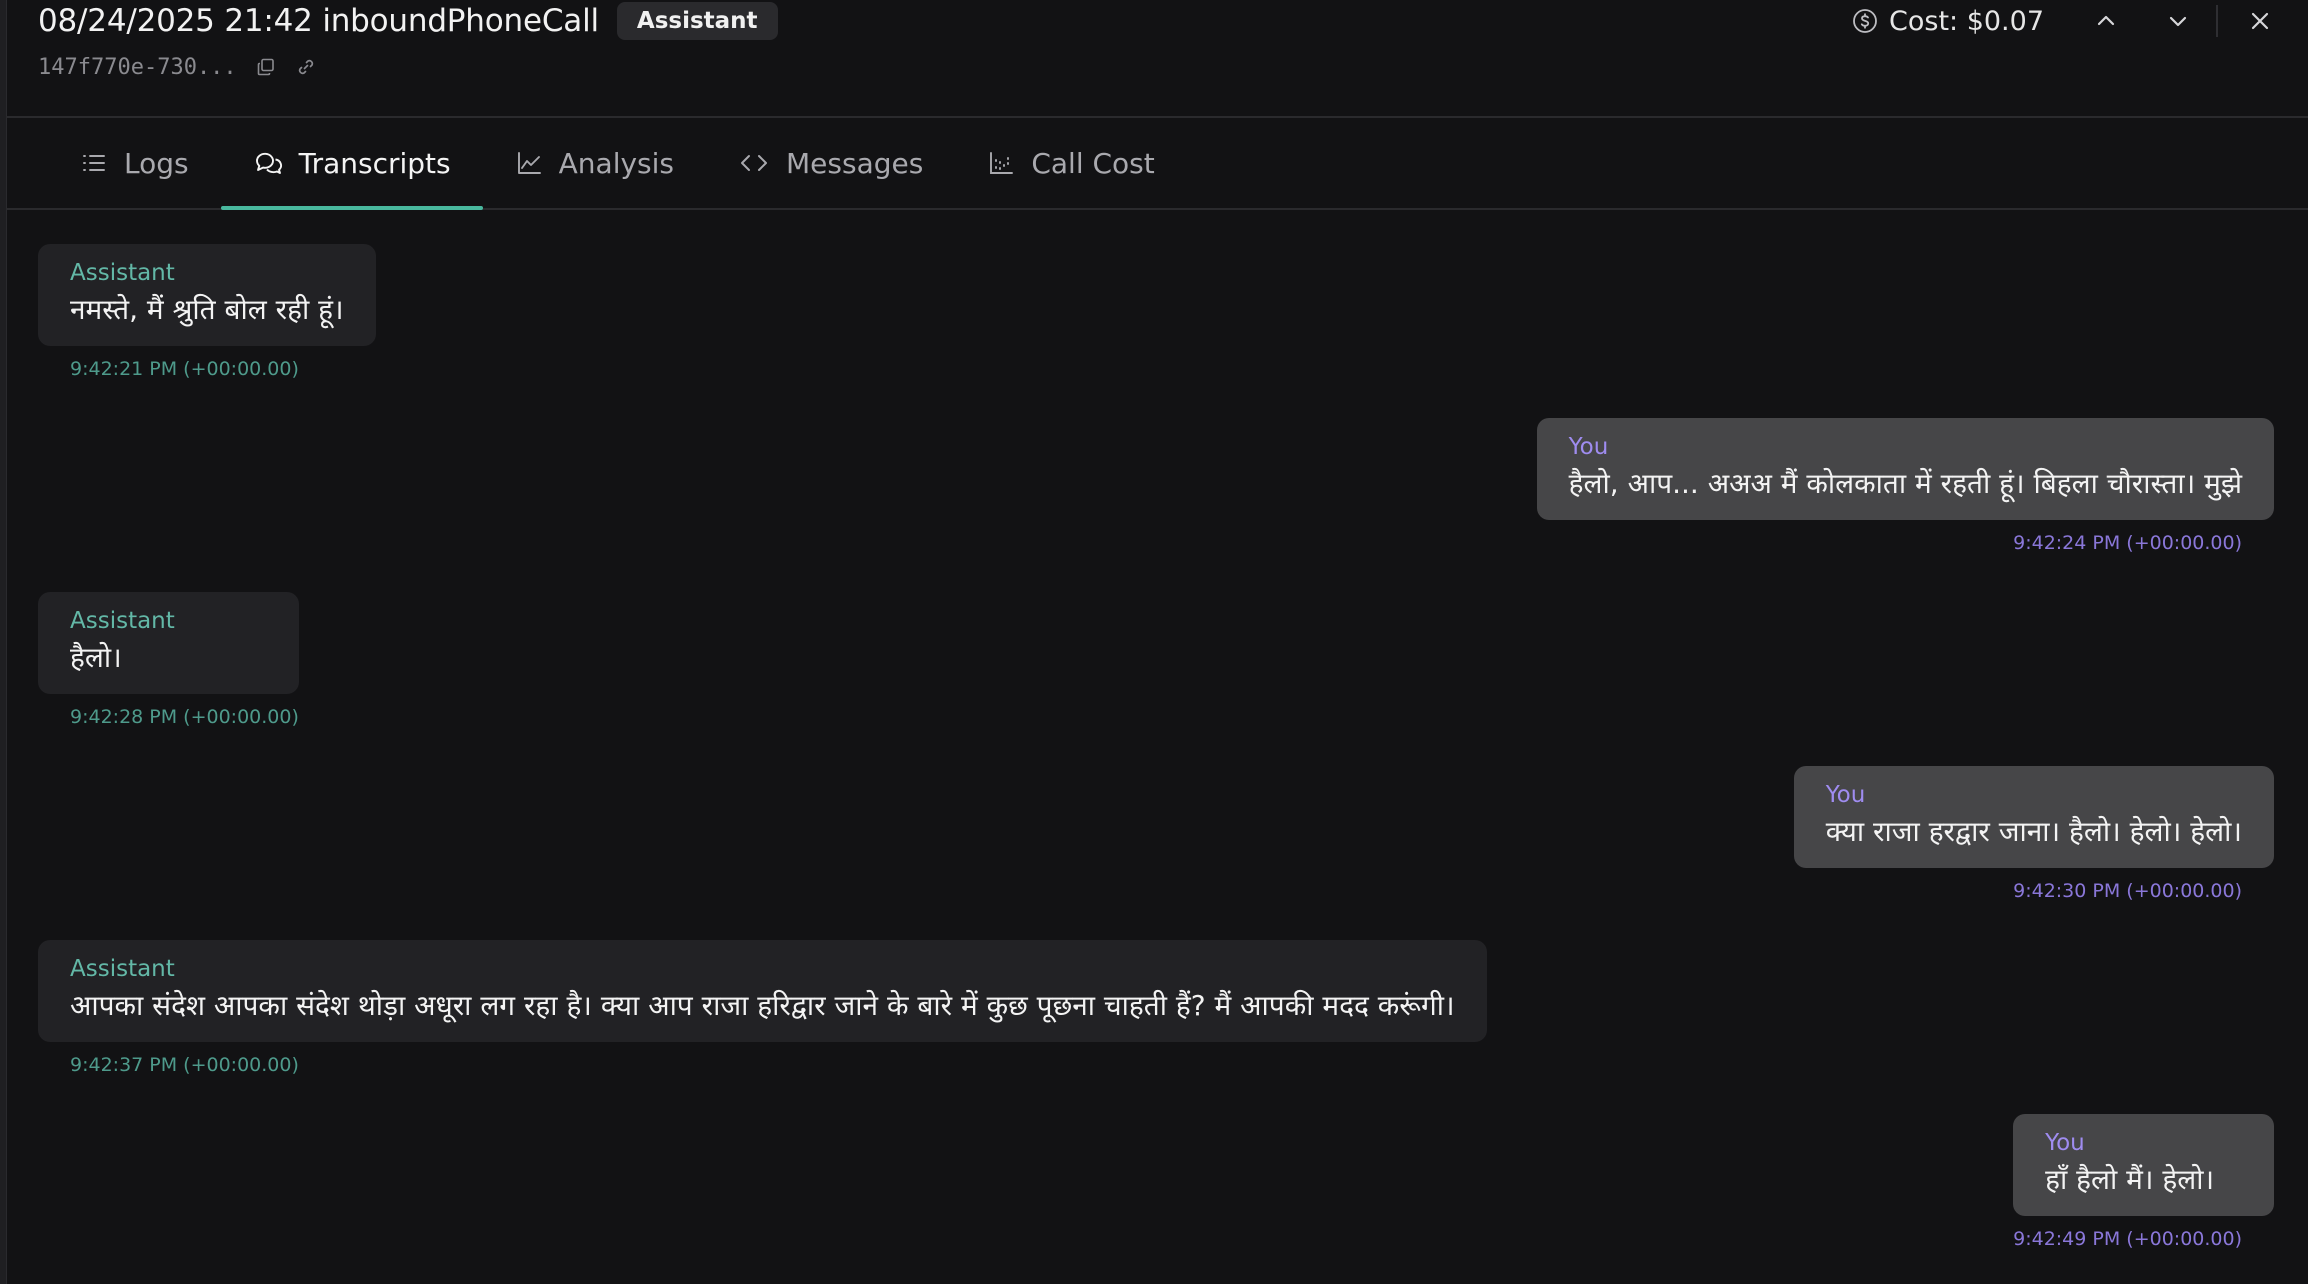  What do you see at coordinates (1002, 163) in the screenshot?
I see `chart-scatter-icon` at bounding box center [1002, 163].